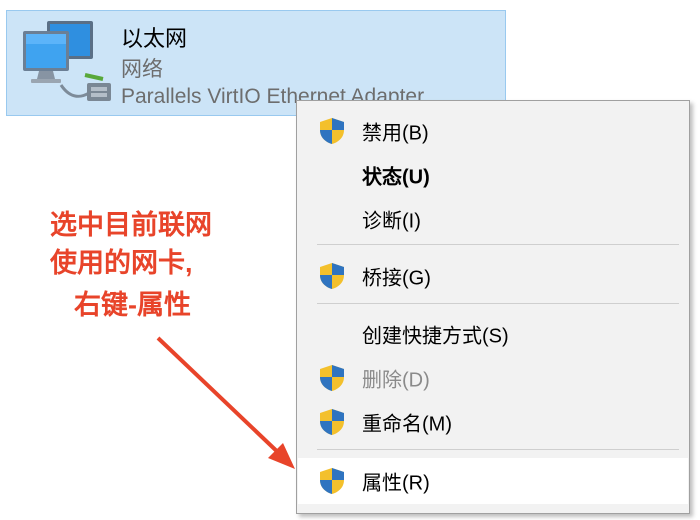 This screenshot has width=700, height=520. Describe the element at coordinates (493, 219) in the screenshot. I see `menu-item-diagnose: 诊断(I)` at that location.